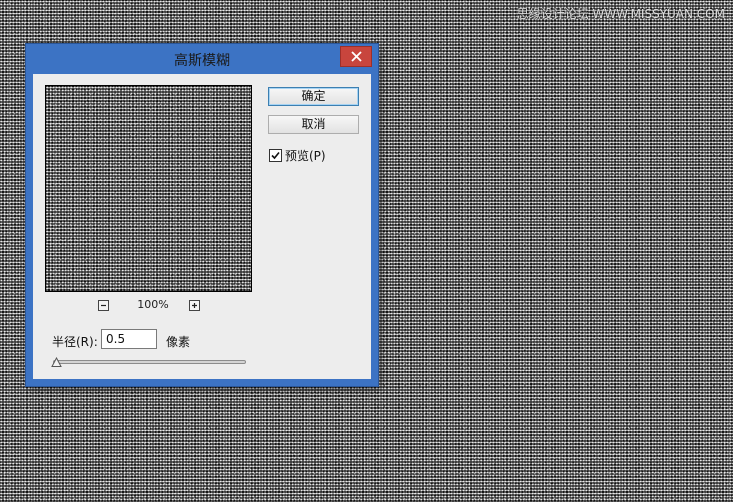  What do you see at coordinates (75, 342) in the screenshot?
I see `radius-label: 半径(R):` at bounding box center [75, 342].